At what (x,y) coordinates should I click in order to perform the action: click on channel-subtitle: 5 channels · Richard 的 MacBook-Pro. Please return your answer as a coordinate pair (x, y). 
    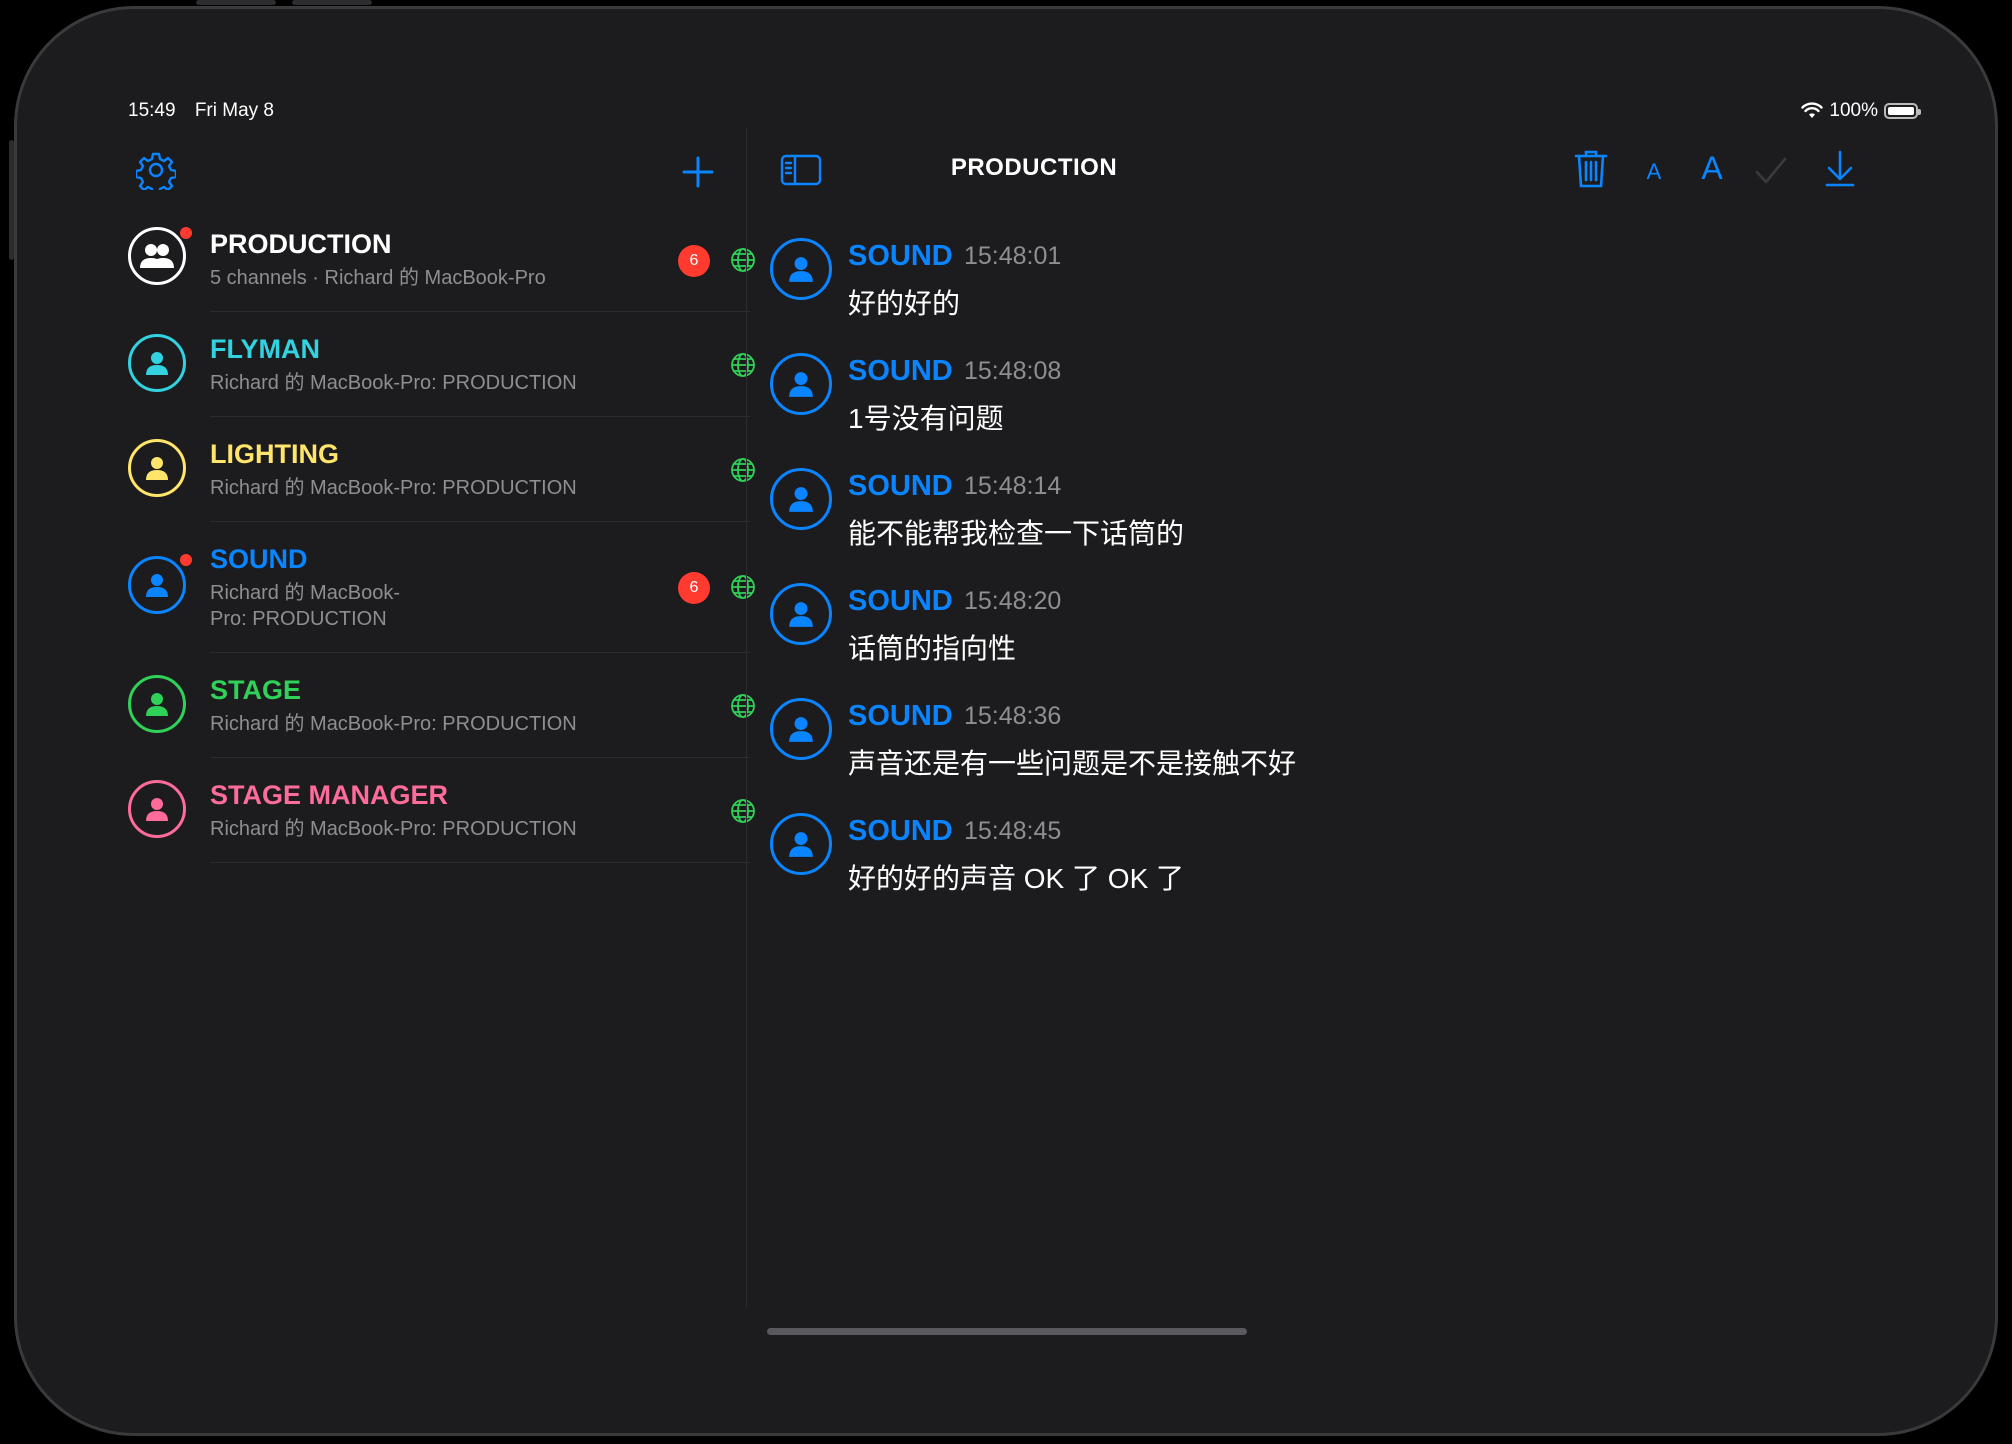
    Looking at the image, I should click on (378, 278).